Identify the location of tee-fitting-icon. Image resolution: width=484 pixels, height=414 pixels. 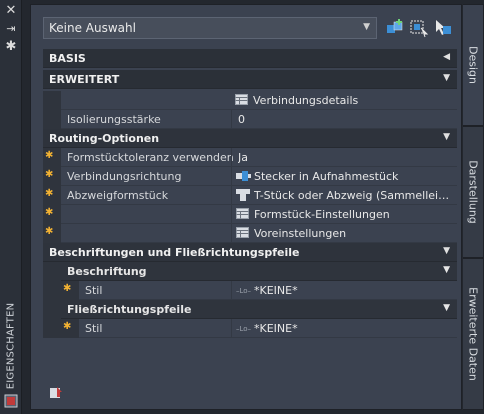
(243, 195).